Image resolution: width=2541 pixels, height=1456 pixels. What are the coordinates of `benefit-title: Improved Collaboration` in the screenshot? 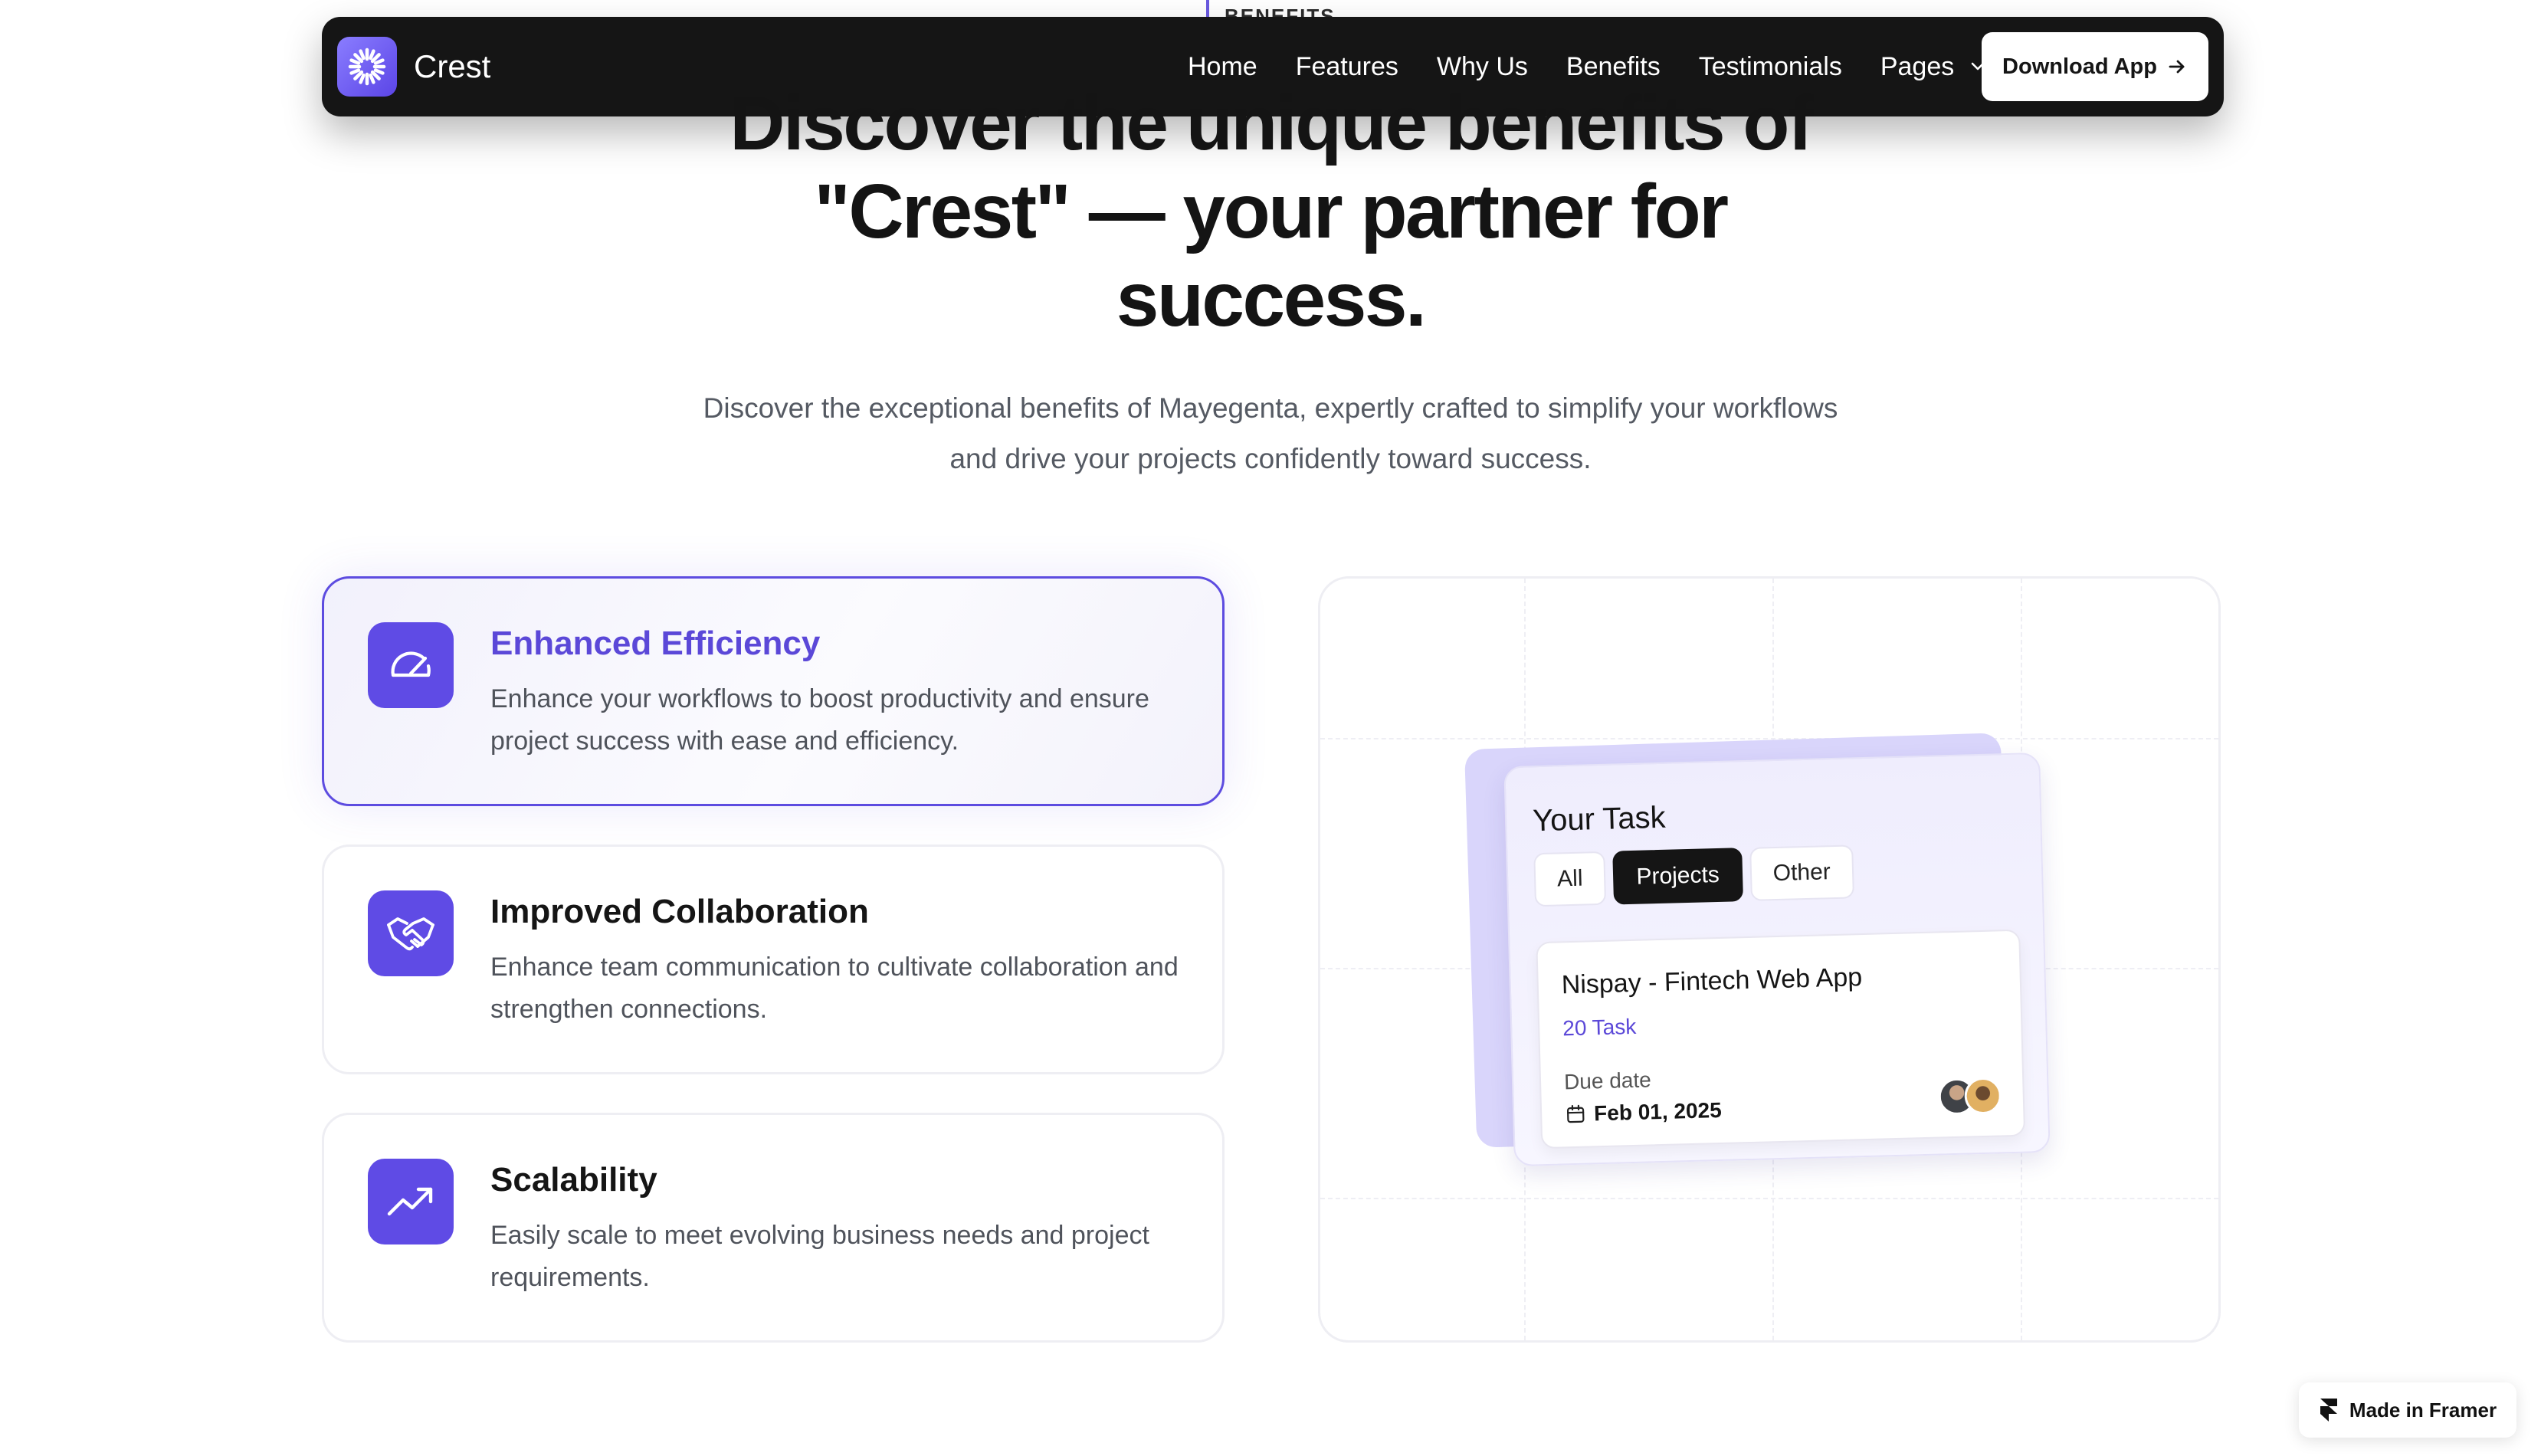 It's located at (679, 911).